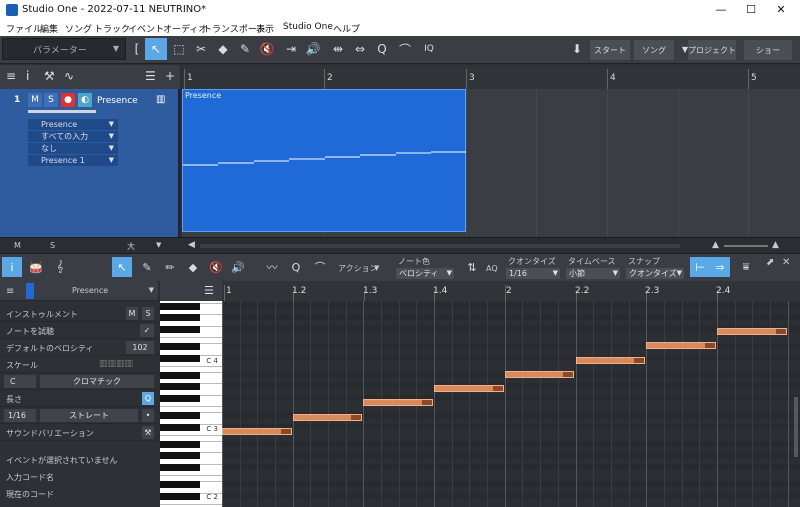  What do you see at coordinates (770, 262) in the screenshot?
I see `detach-icon: ⬈` at bounding box center [770, 262].